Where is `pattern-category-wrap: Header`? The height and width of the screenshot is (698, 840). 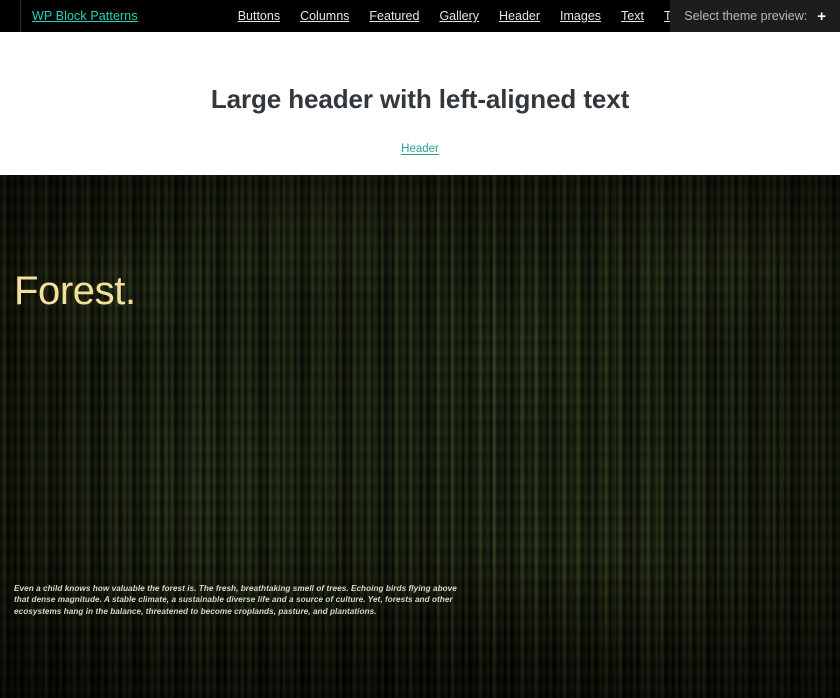 pattern-category-wrap: Header is located at coordinates (420, 148).